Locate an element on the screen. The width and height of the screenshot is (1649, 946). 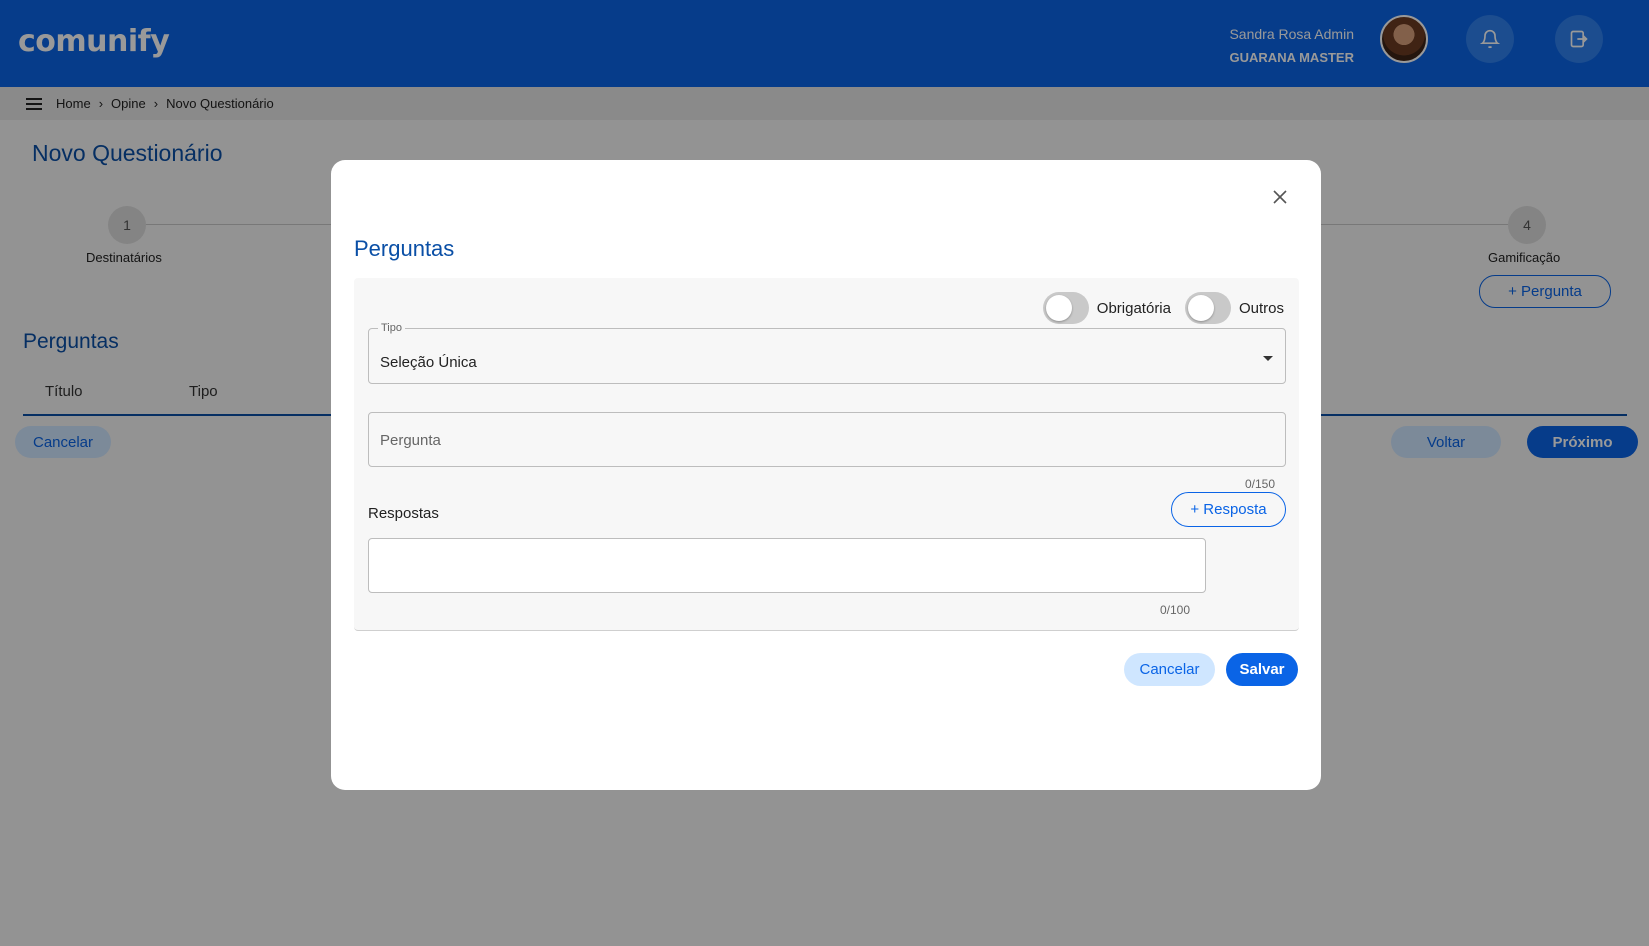
toggle-group: Obrigatória Outros is located at coordinates (1163, 308).